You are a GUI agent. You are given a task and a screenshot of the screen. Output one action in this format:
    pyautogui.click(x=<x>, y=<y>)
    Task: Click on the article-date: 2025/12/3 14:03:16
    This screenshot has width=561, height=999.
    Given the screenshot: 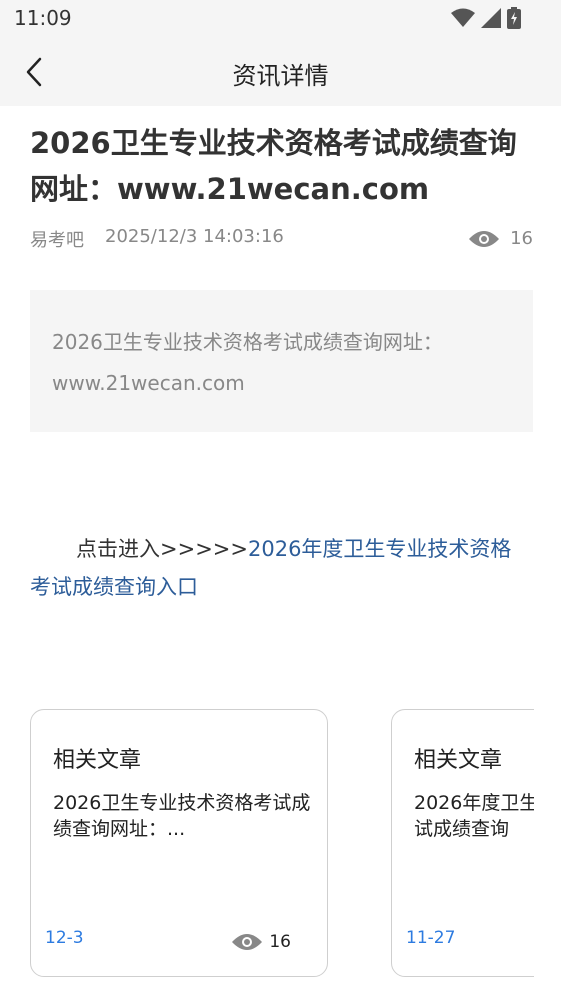 What is the action you would take?
    pyautogui.click(x=194, y=236)
    